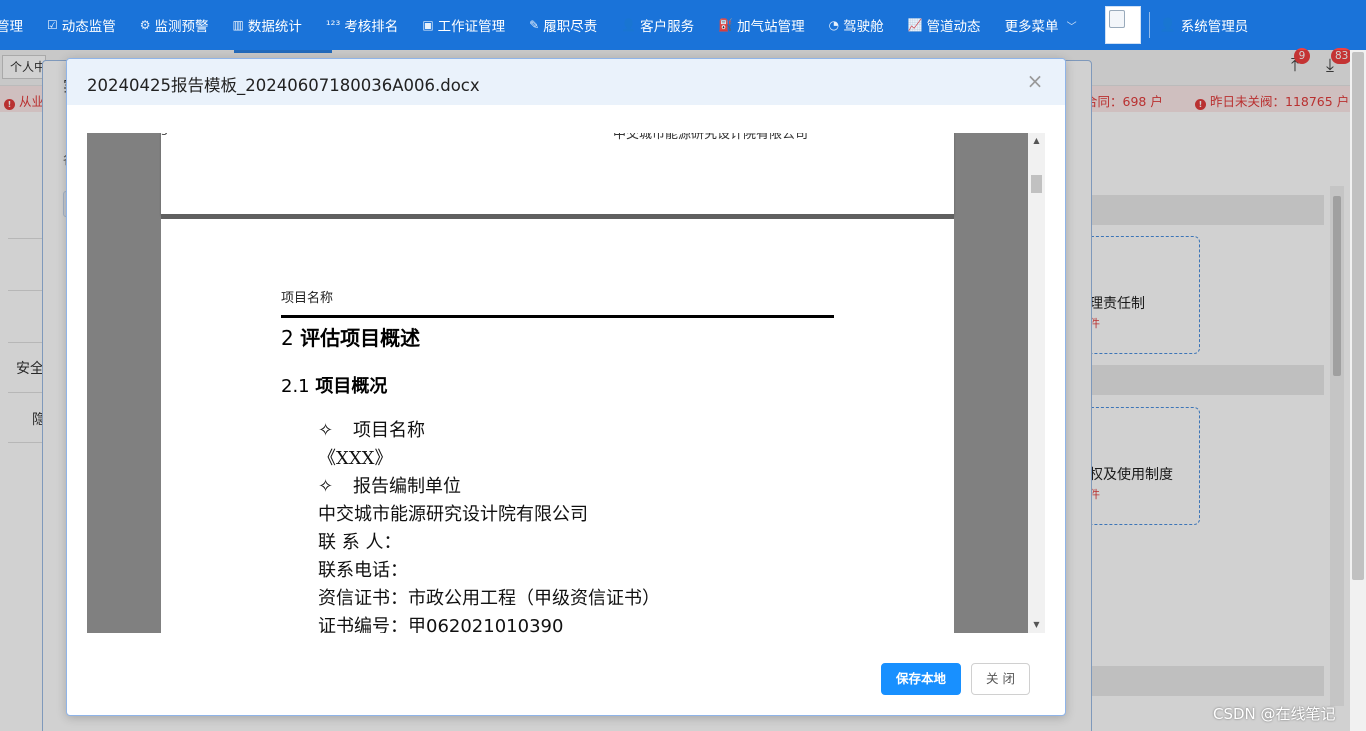 The width and height of the screenshot is (1366, 731). I want to click on nav-item-dynamic-supervision: ☑ 动态监管, so click(81, 25).